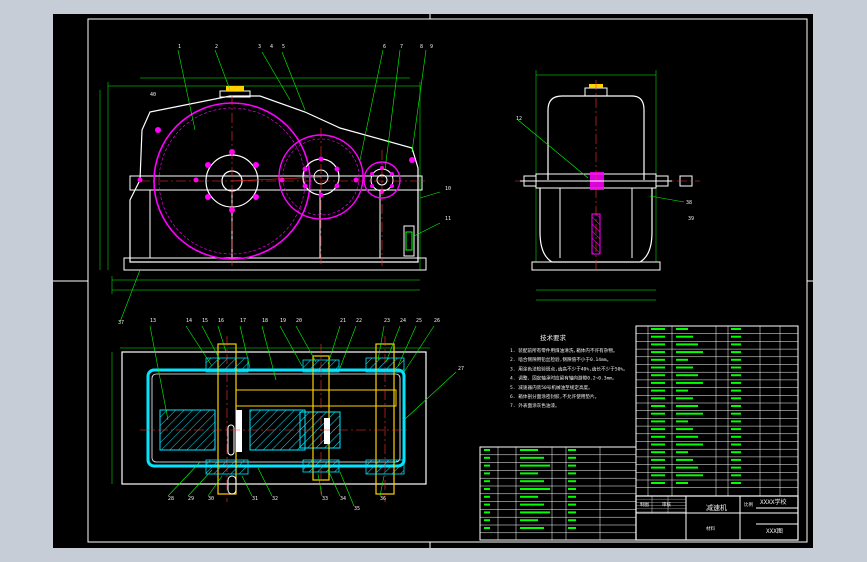 Image resolution: width=867 pixels, height=562 pixels. What do you see at coordinates (431, 47) in the screenshot?
I see `part-callout: 9` at bounding box center [431, 47].